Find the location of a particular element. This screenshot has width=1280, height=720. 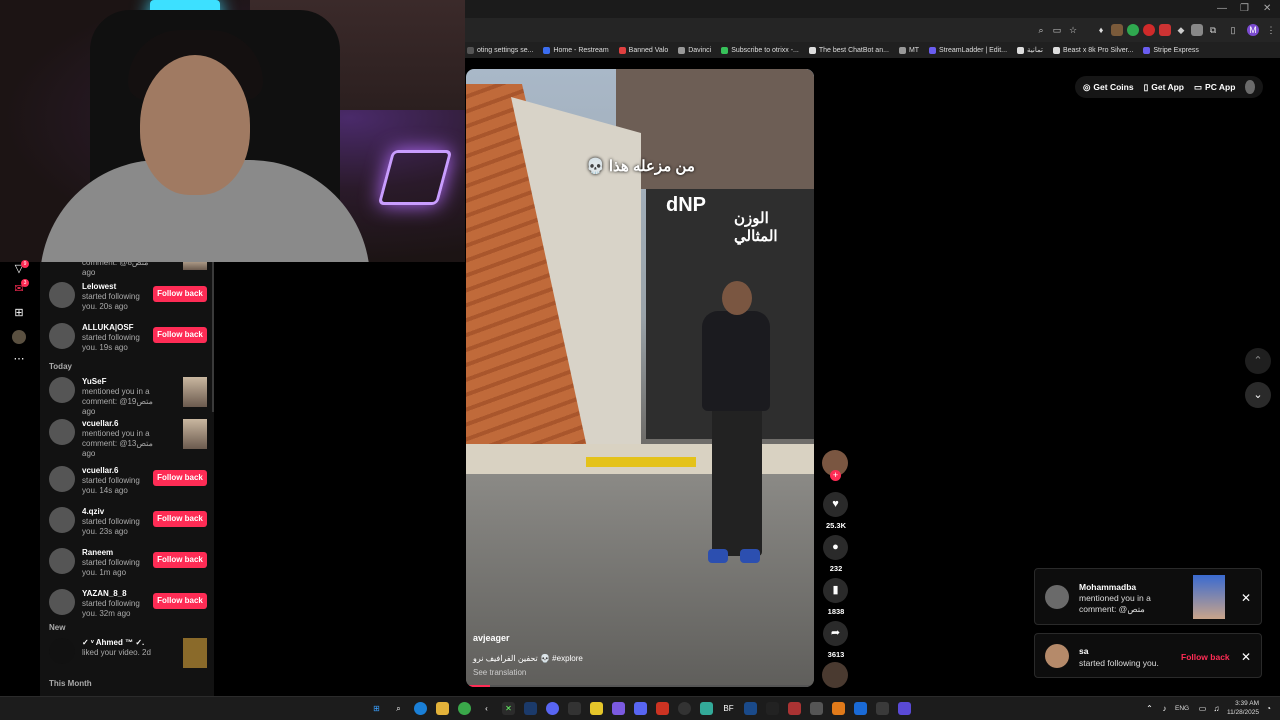

toast-follow-back-button: Follow back is located at coordinates (1205, 657).